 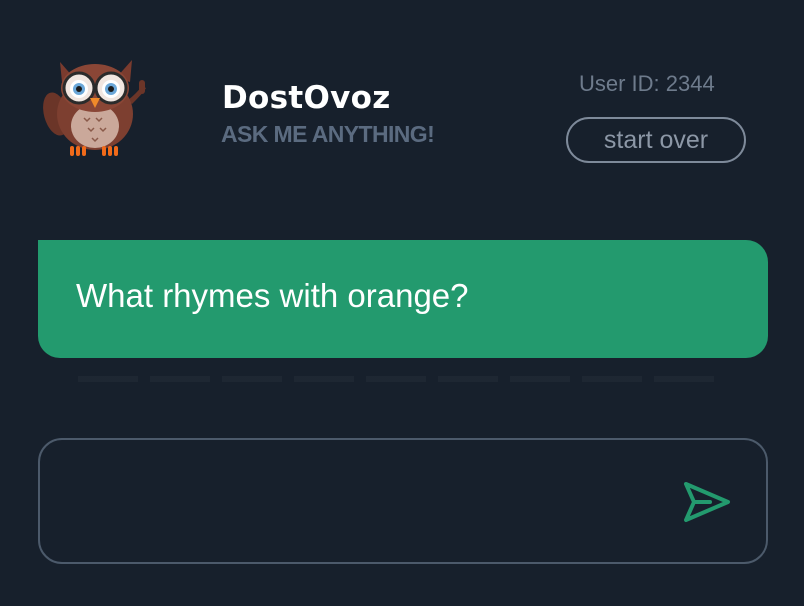 What do you see at coordinates (656, 140) in the screenshot?
I see `start-over-button: start over` at bounding box center [656, 140].